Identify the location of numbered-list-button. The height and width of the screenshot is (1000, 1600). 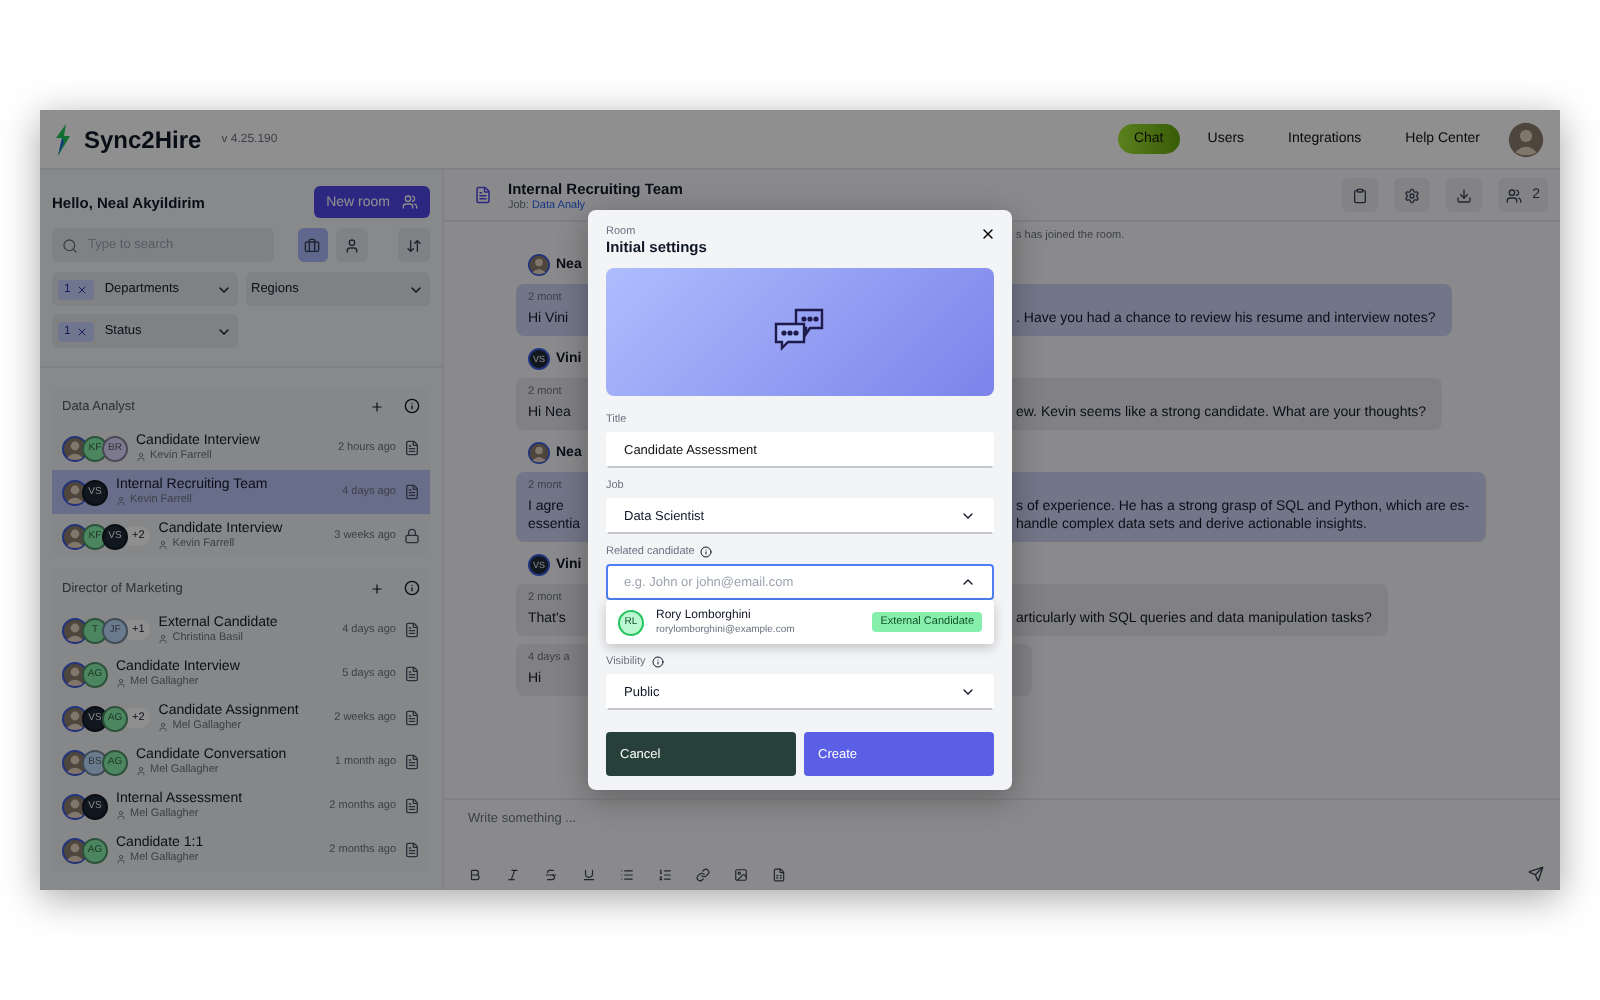
(665, 874).